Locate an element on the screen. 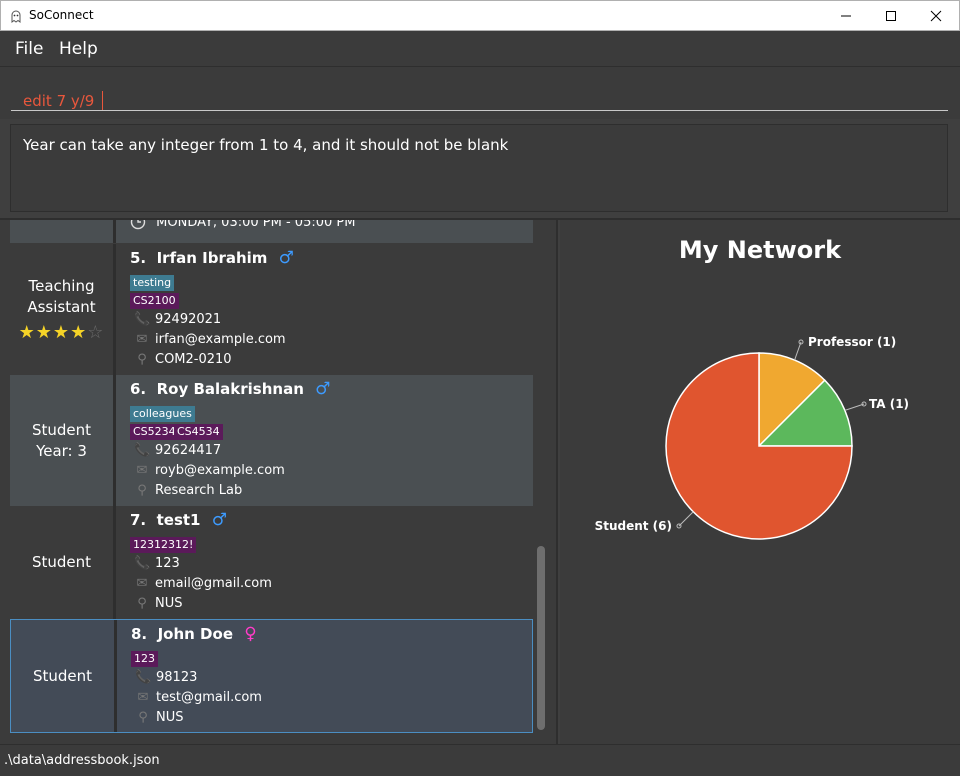  tag-label: testing is located at coordinates (152, 283).